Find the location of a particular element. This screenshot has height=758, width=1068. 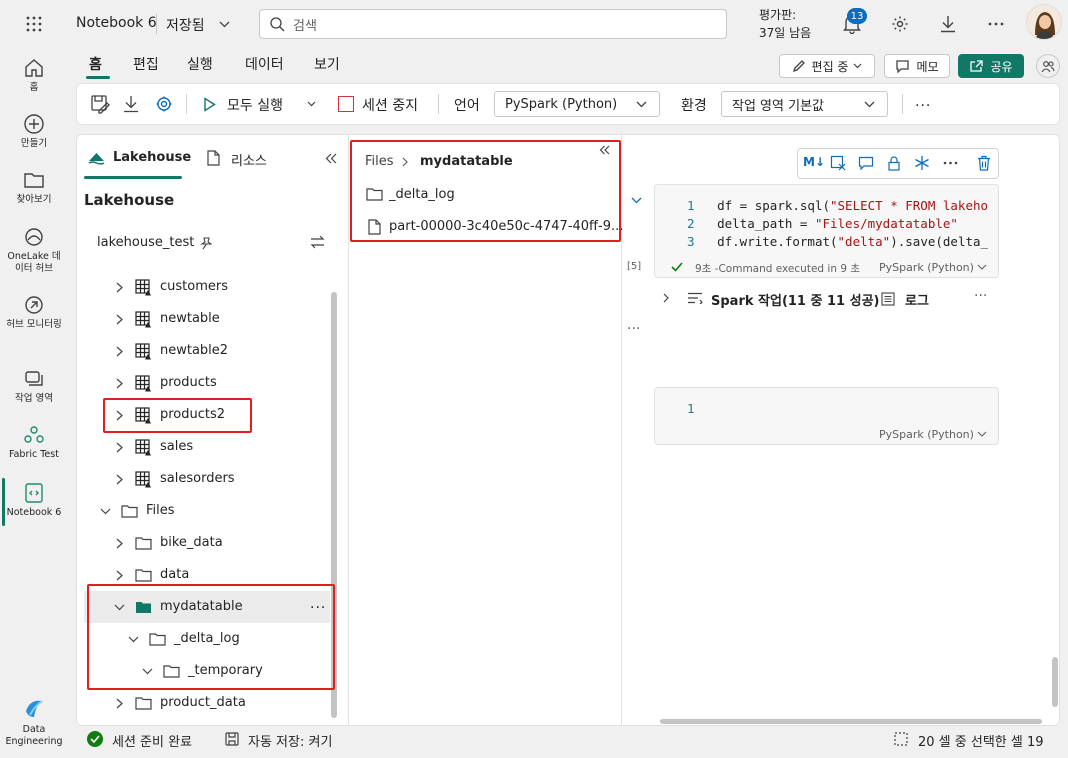

environment-select: 작업 영역 기본값 is located at coordinates (804, 104).